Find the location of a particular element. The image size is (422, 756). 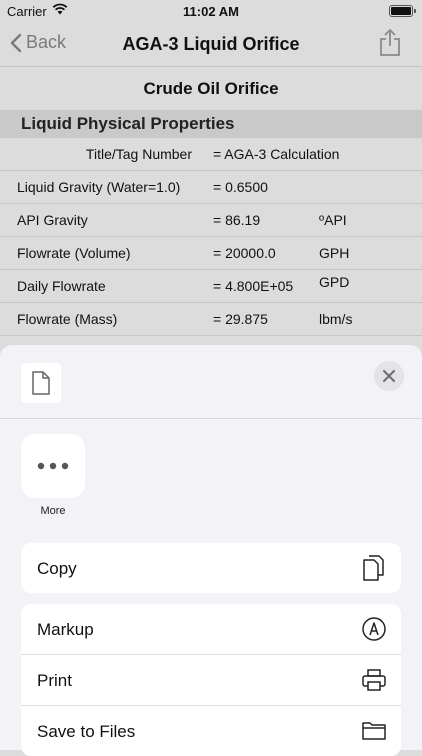

property-value: = 20000.0 is located at coordinates (244, 253).